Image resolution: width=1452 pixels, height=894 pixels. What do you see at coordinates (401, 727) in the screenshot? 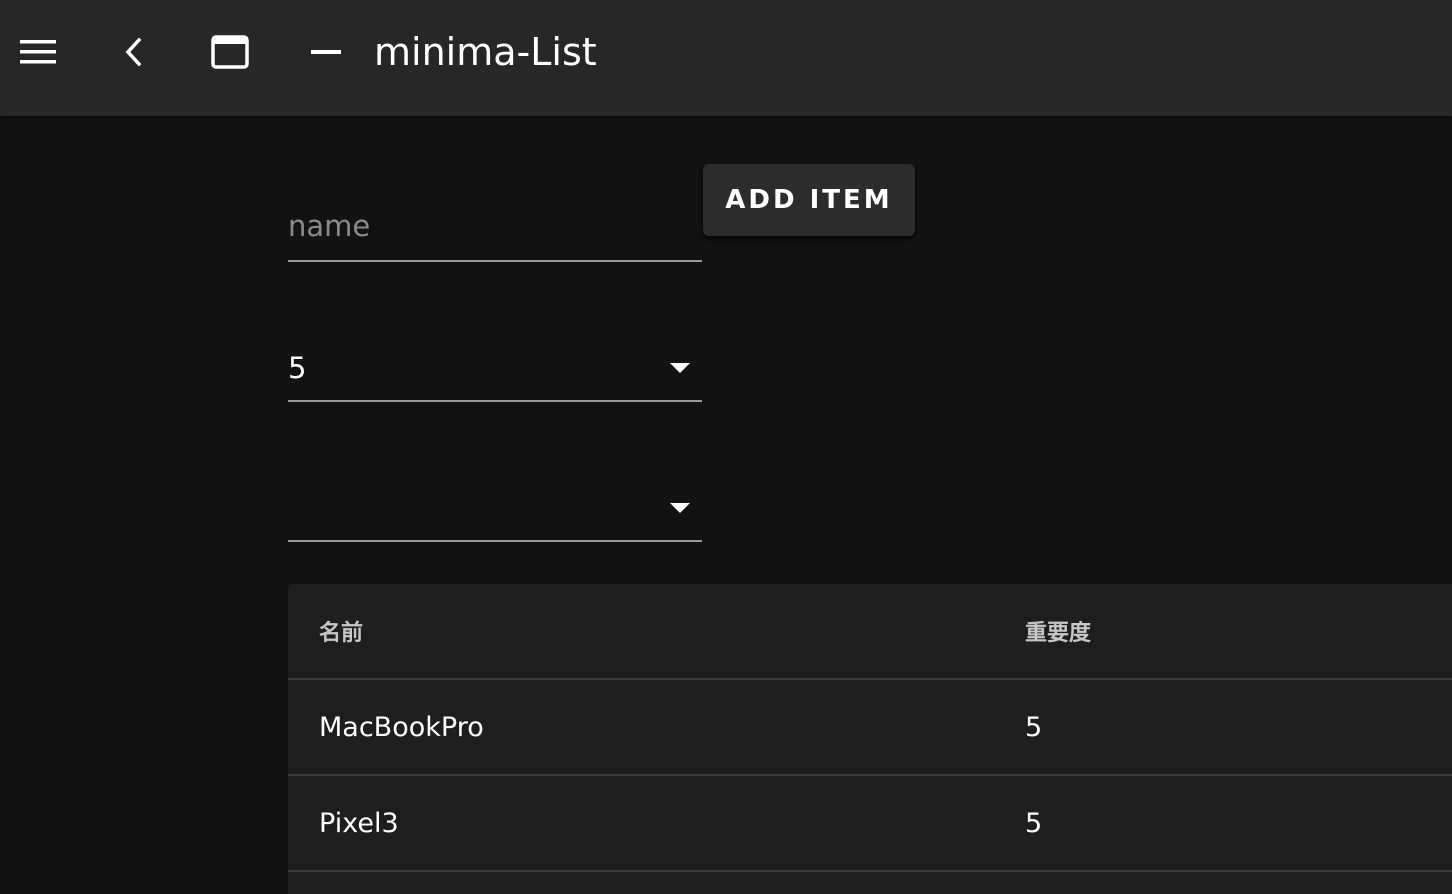
I see `cell-name: MacBookPro` at bounding box center [401, 727].